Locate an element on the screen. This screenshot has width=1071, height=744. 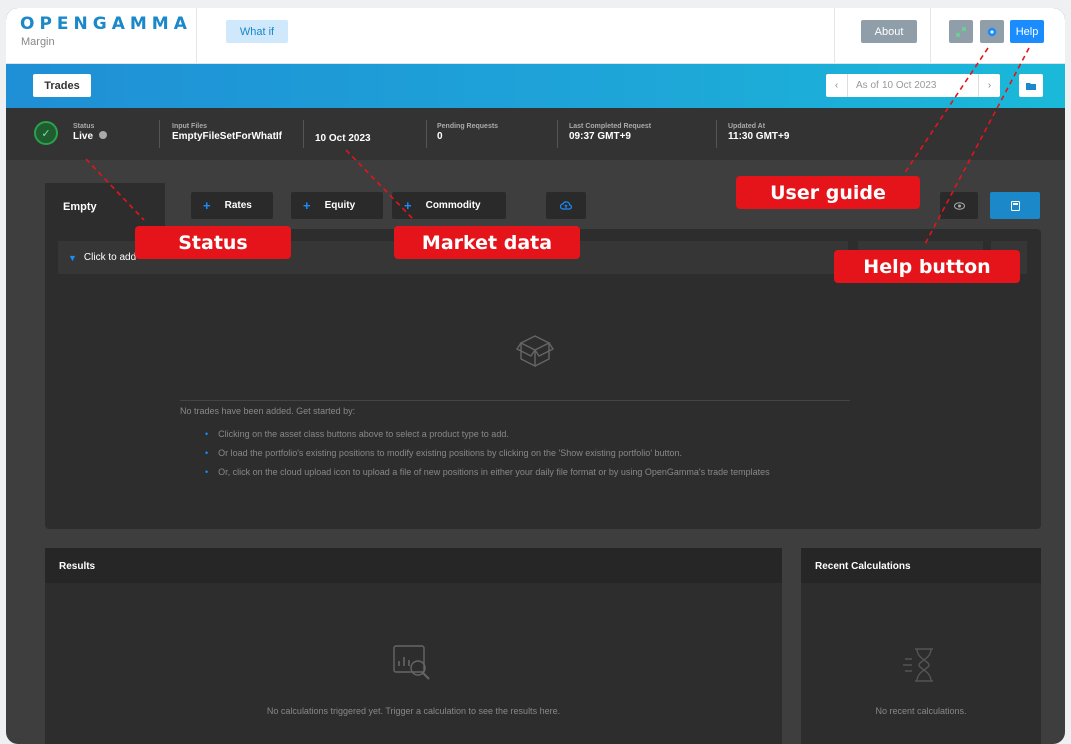
help-button-callout: Help button is located at coordinates (927, 266).